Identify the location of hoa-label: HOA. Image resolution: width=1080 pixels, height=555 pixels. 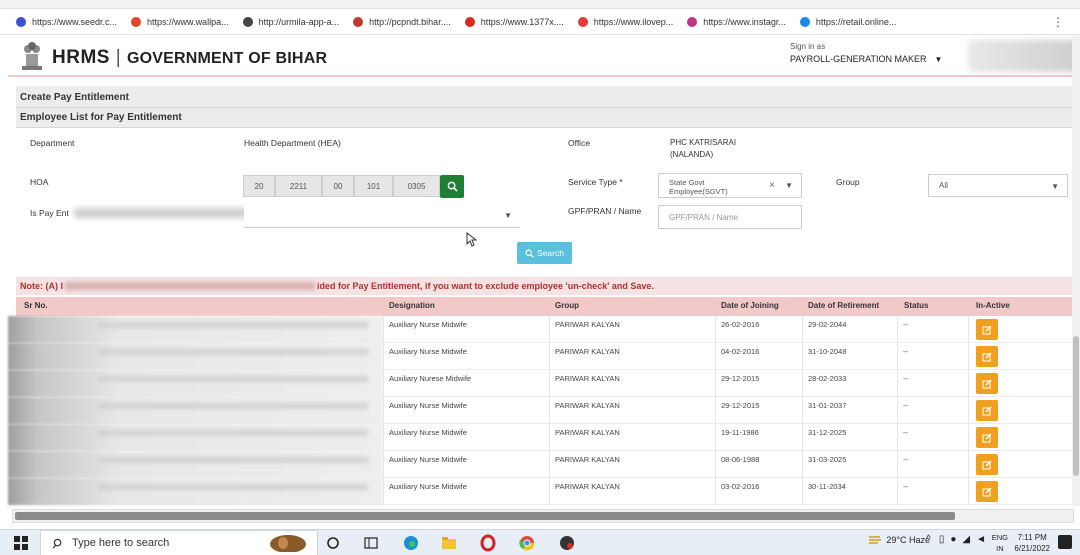
(39, 182).